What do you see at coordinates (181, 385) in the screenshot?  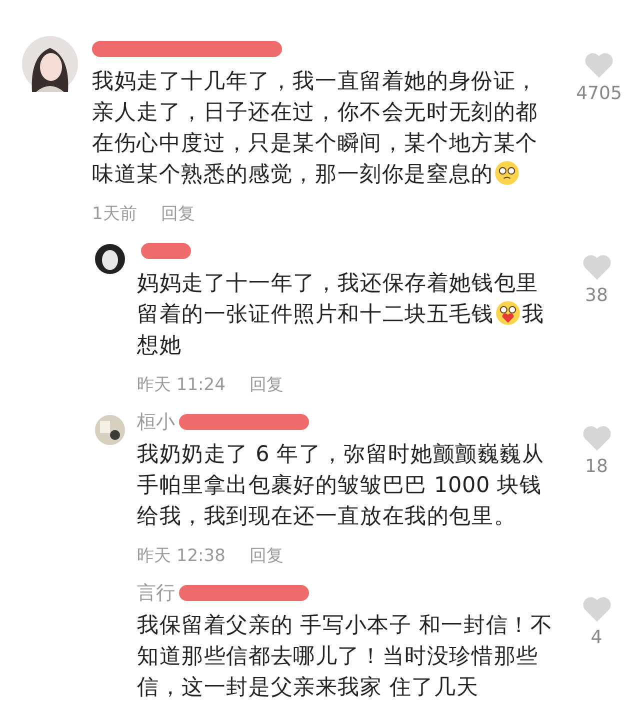 I see `comment-time: 昨天 11:24` at bounding box center [181, 385].